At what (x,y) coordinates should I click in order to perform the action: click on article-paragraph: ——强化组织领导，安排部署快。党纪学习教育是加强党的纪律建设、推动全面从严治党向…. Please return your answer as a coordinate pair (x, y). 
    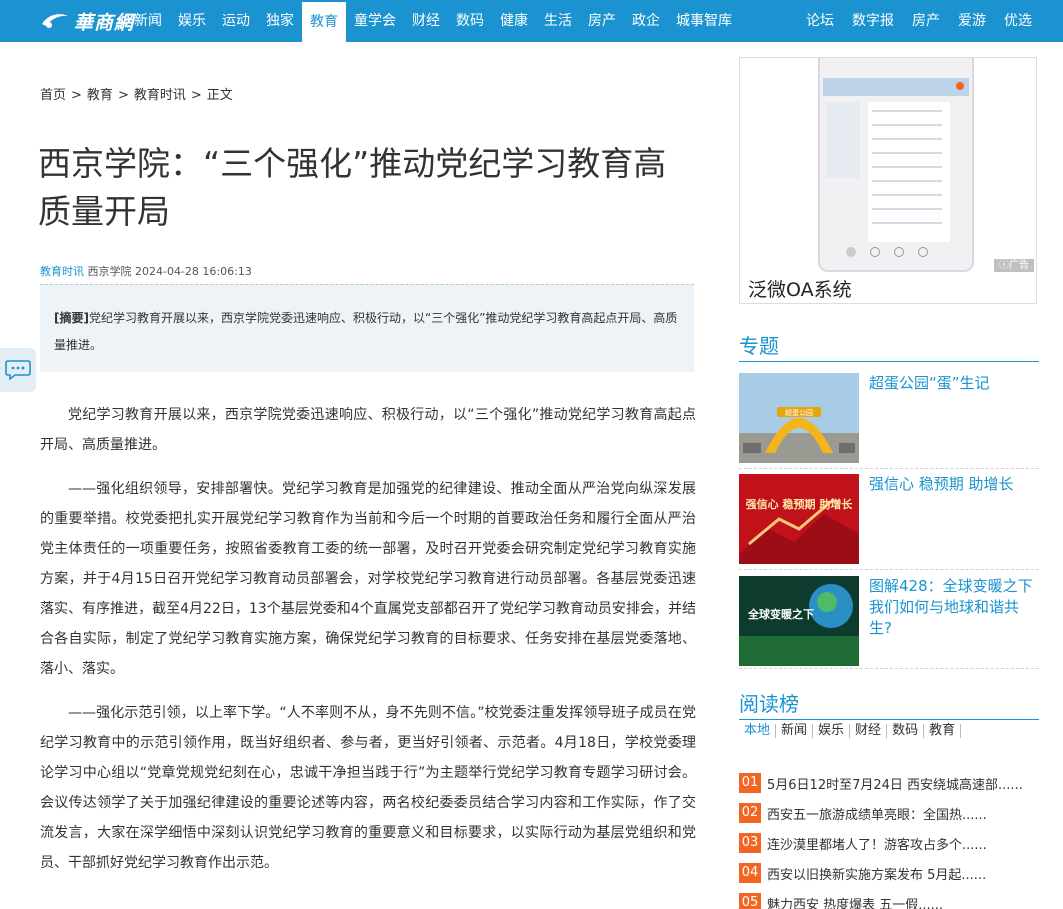
    Looking at the image, I should click on (368, 579).